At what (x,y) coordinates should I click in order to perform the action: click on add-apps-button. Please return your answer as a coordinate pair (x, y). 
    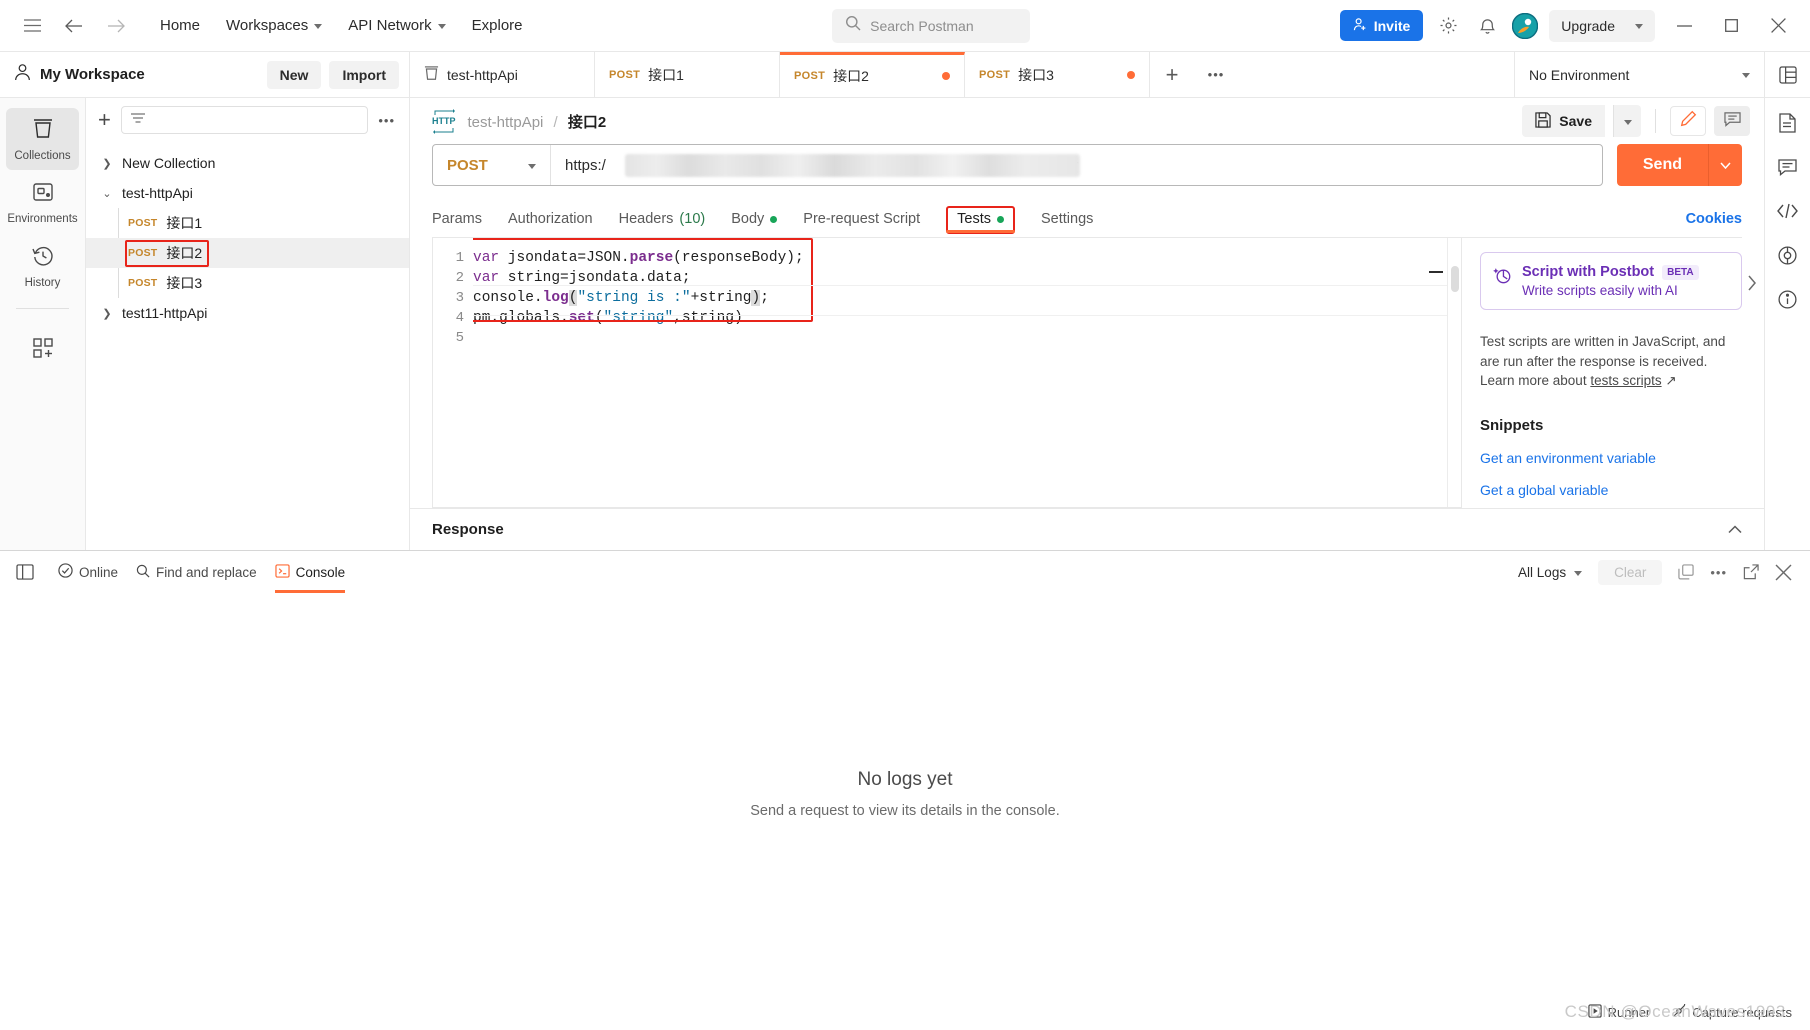
    Looking at the image, I should click on (42, 350).